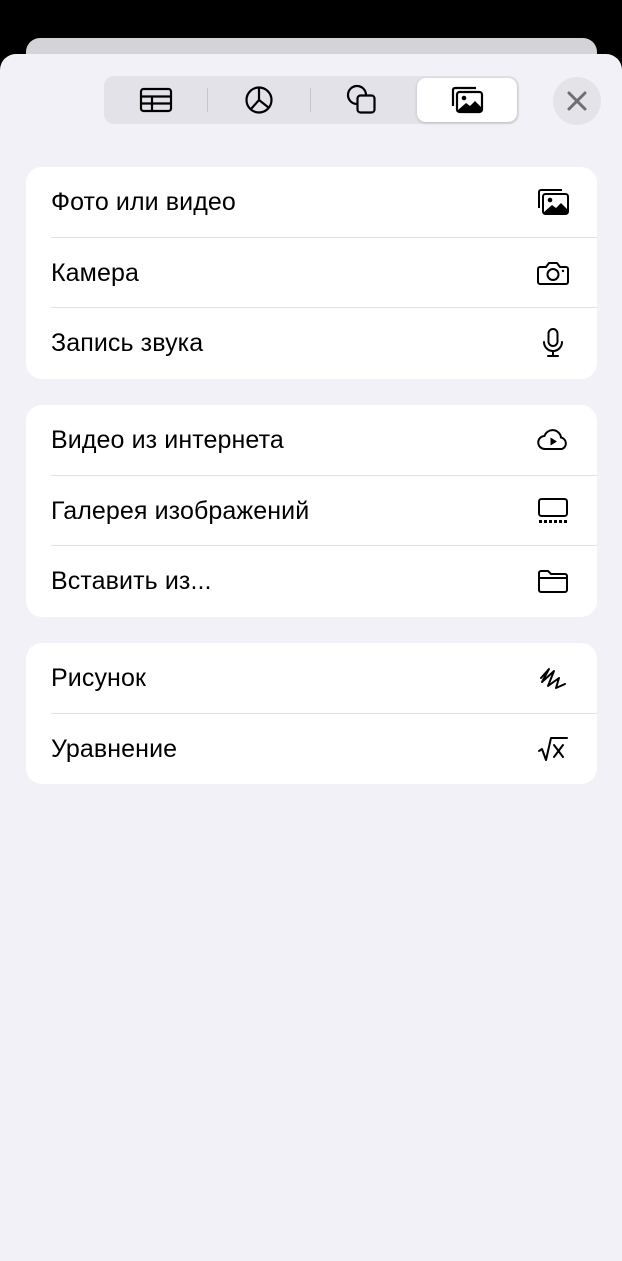 This screenshot has width=622, height=1261. I want to click on table-icon, so click(156, 100).